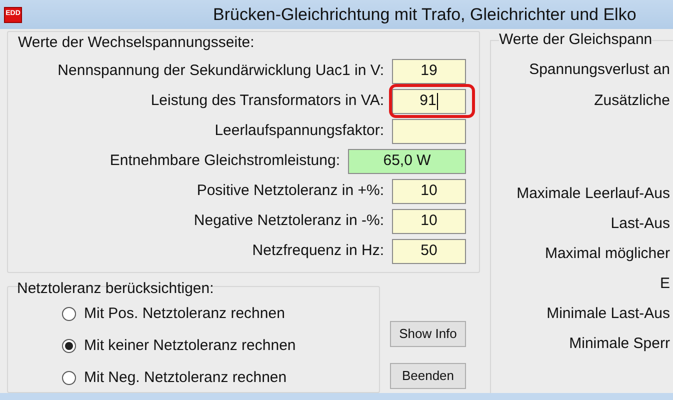  Describe the element at coordinates (429, 71) in the screenshot. I see `input-field: 19` at that location.